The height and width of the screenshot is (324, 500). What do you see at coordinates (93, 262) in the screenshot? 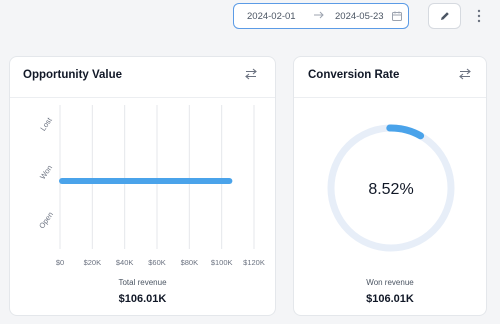
I see `x-tick-label: $20K` at bounding box center [93, 262].